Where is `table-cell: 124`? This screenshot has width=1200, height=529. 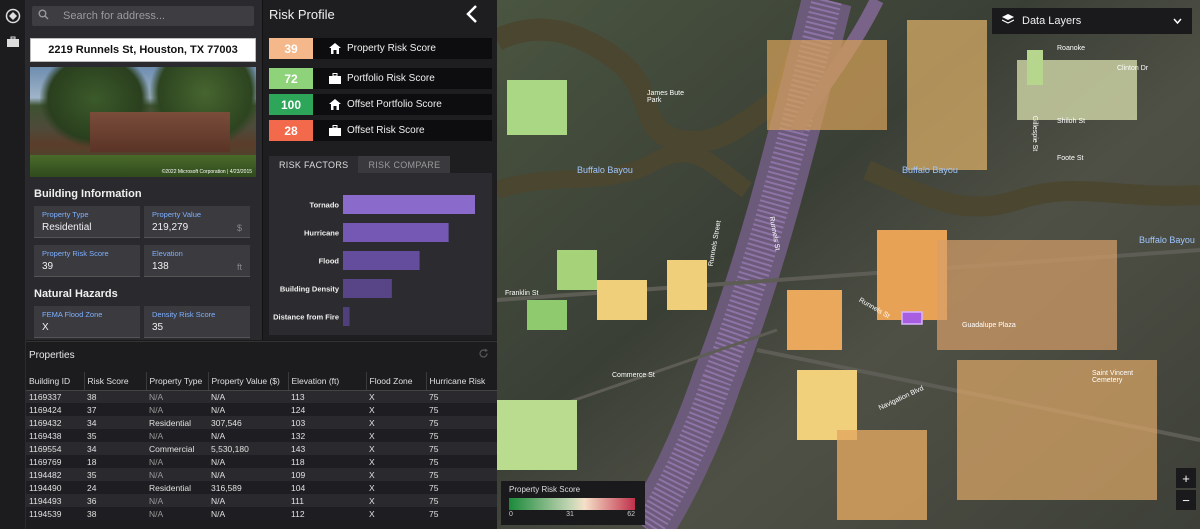
table-cell: 124 is located at coordinates (327, 409).